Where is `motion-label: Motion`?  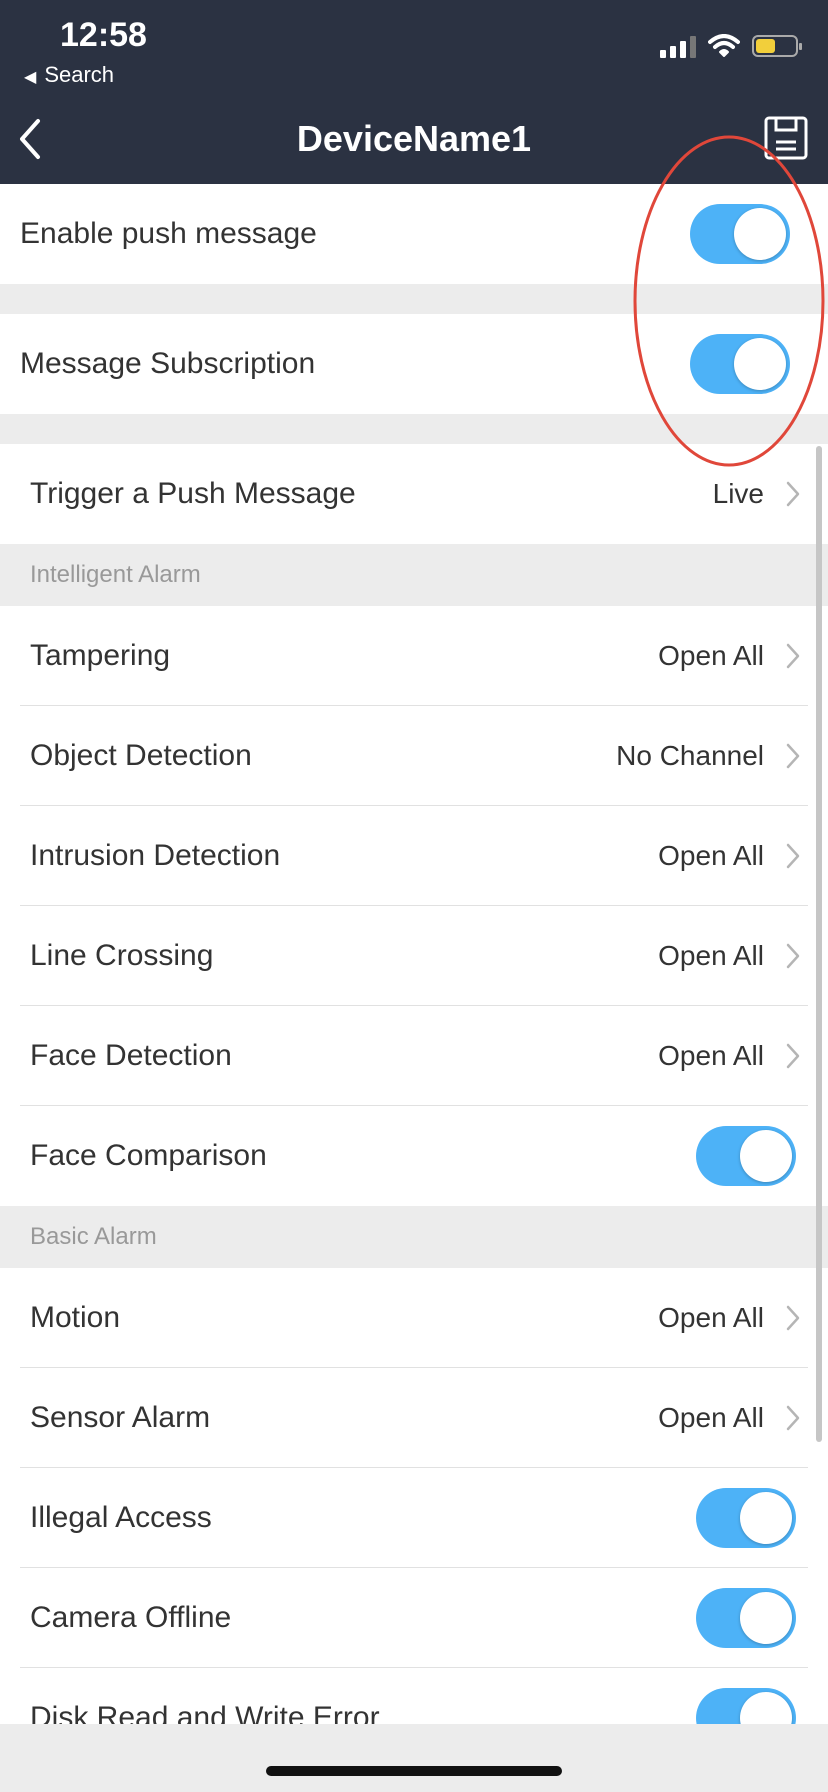 motion-label: Motion is located at coordinates (75, 1317).